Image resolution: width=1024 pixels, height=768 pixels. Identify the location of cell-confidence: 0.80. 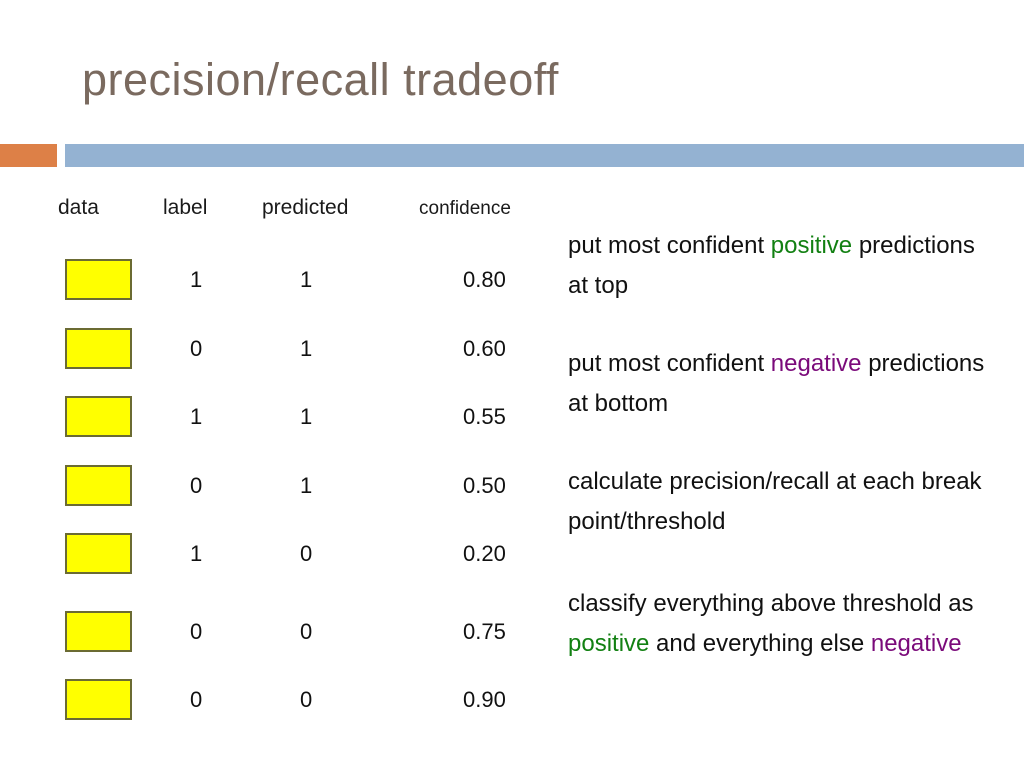
(484, 279).